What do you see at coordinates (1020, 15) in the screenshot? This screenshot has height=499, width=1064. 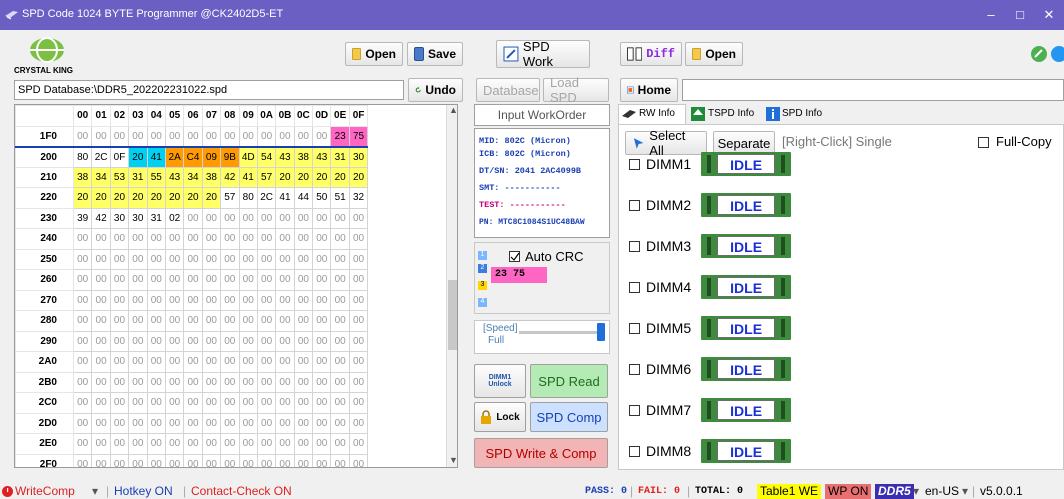 I see `maximize-button: □` at bounding box center [1020, 15].